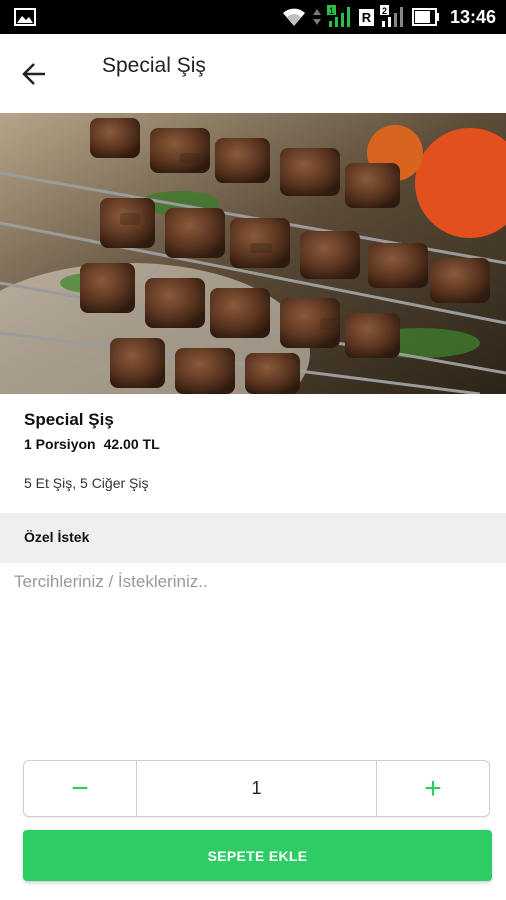 This screenshot has width=506, height=900. Describe the element at coordinates (257, 855) in the screenshot. I see `add-to-cart-button: SEPETE EKLE` at that location.